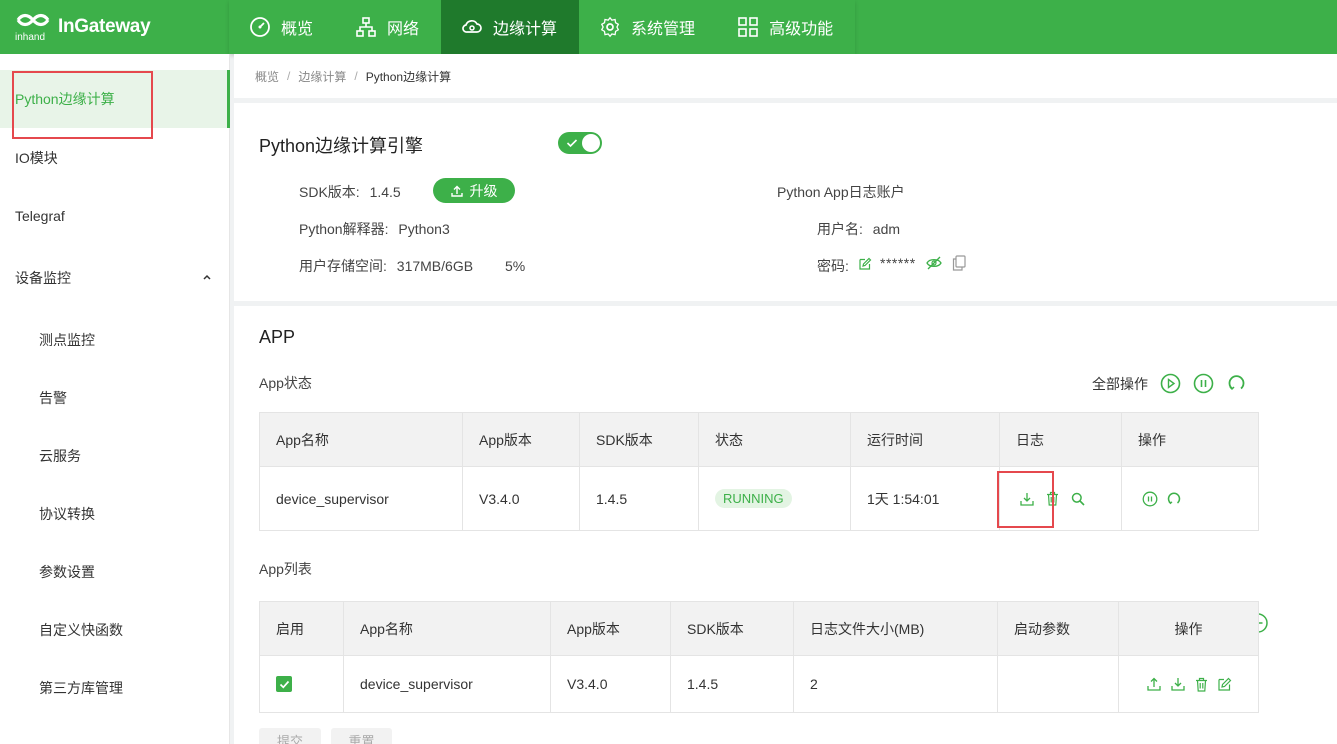 Image resolution: width=1337 pixels, height=744 pixels. What do you see at coordinates (447, 684) in the screenshot?
I see `app-name-cell: device_supervisor` at bounding box center [447, 684].